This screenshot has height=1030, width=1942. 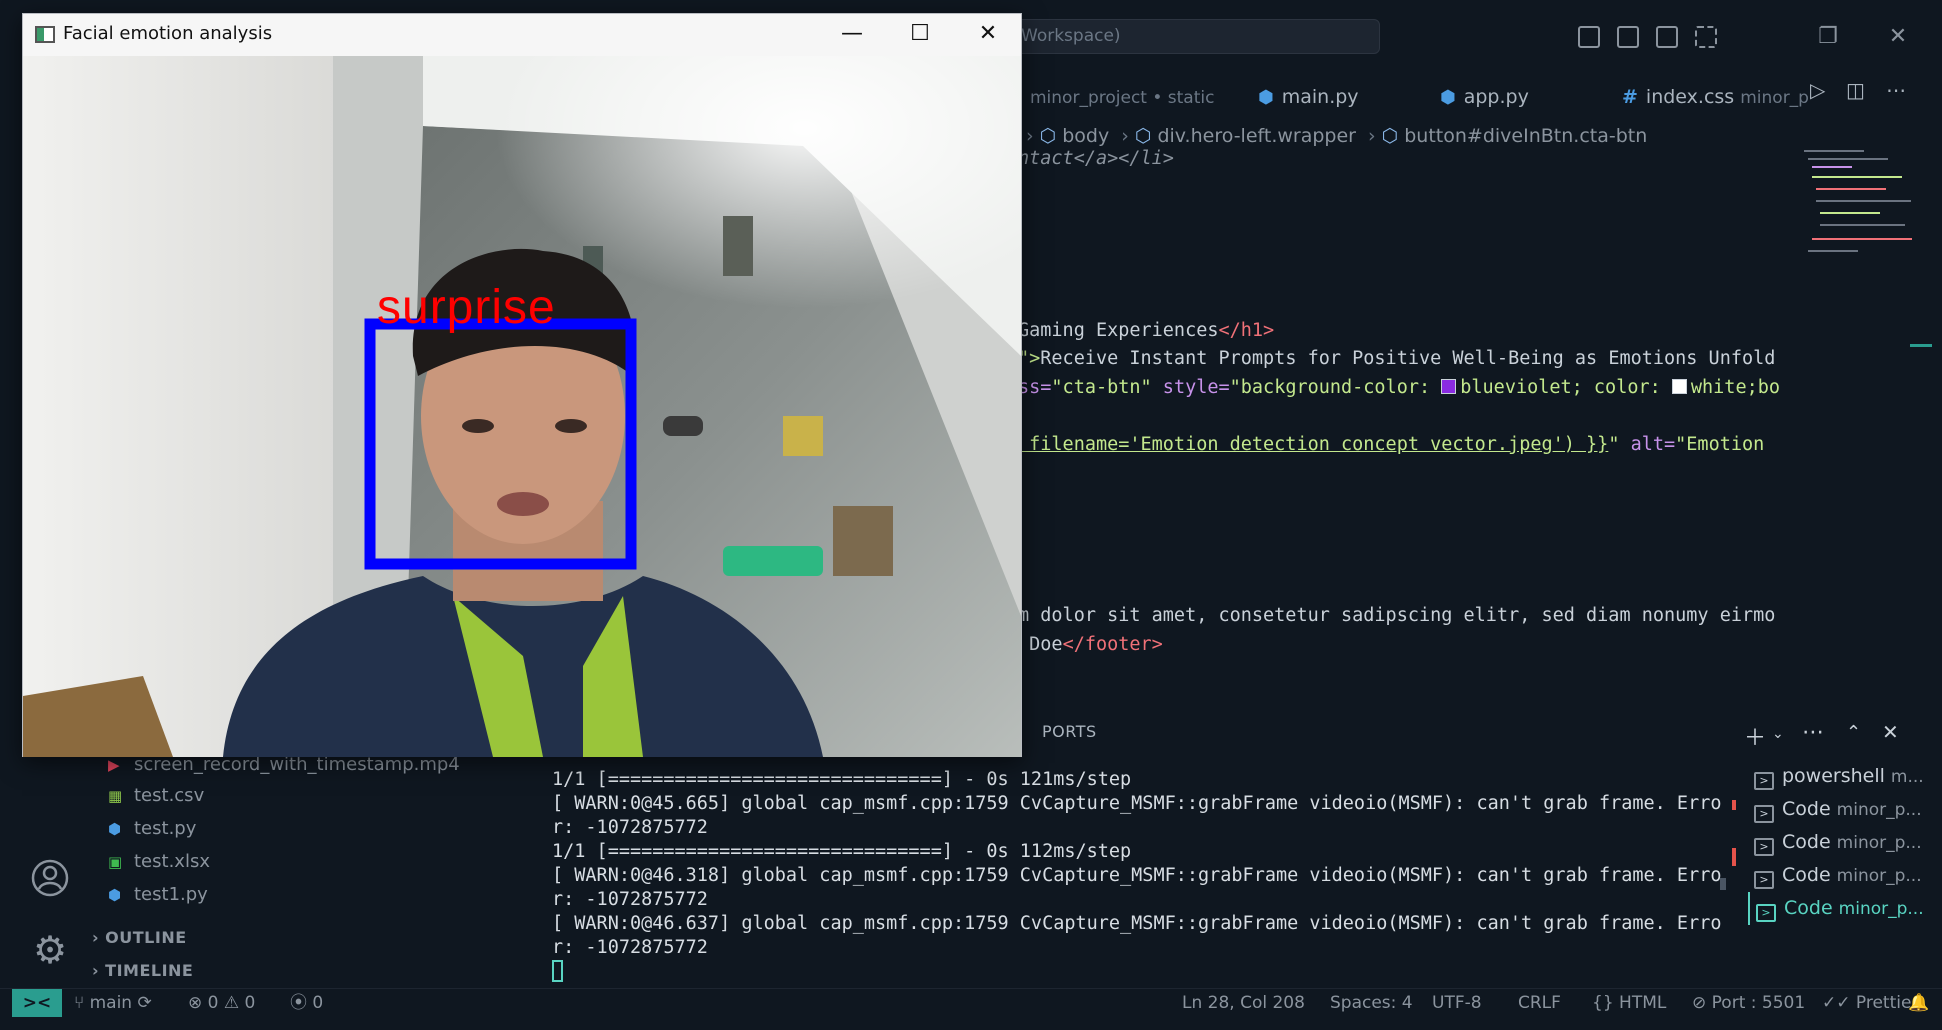 I want to click on warning-icon: ⚠, so click(x=231, y=1003).